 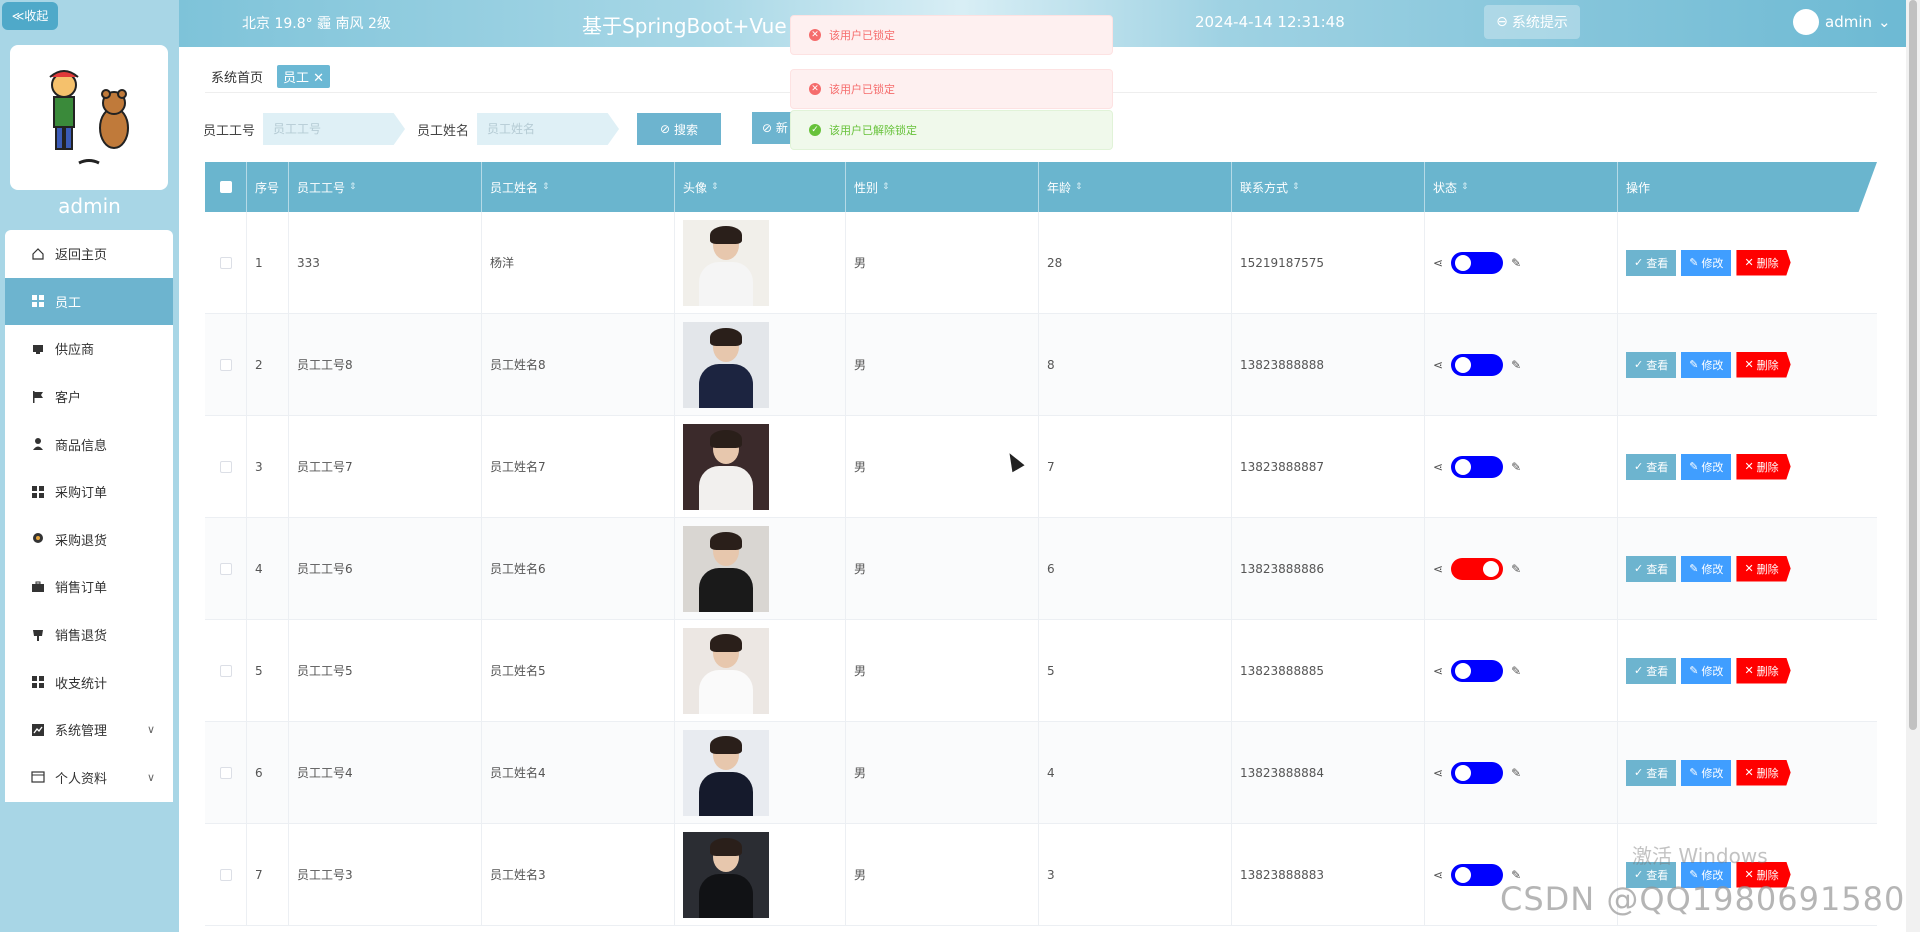 What do you see at coordinates (1842, 22) in the screenshot?
I see `user-menu: admin ⌄` at bounding box center [1842, 22].